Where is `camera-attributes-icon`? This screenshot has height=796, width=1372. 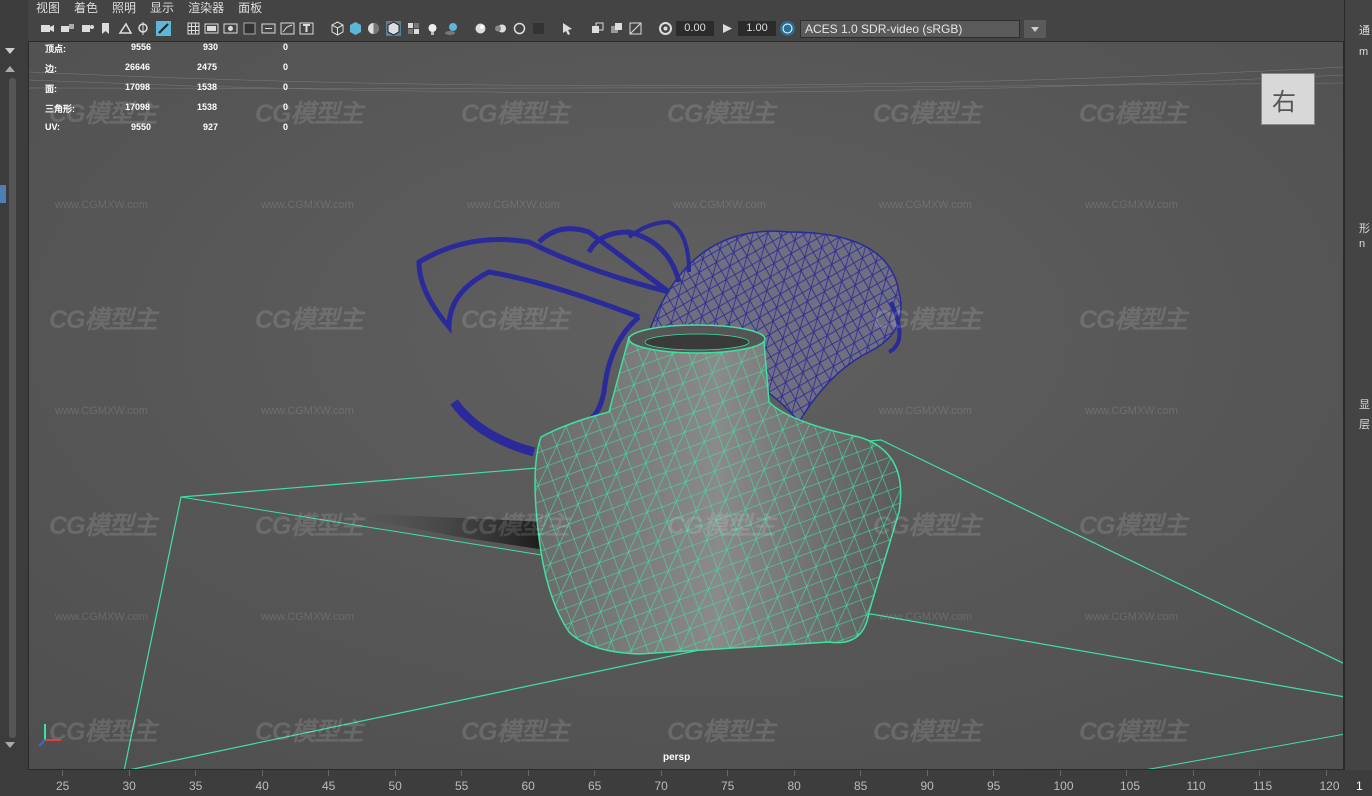
camera-attributes-icon is located at coordinates (87, 28).